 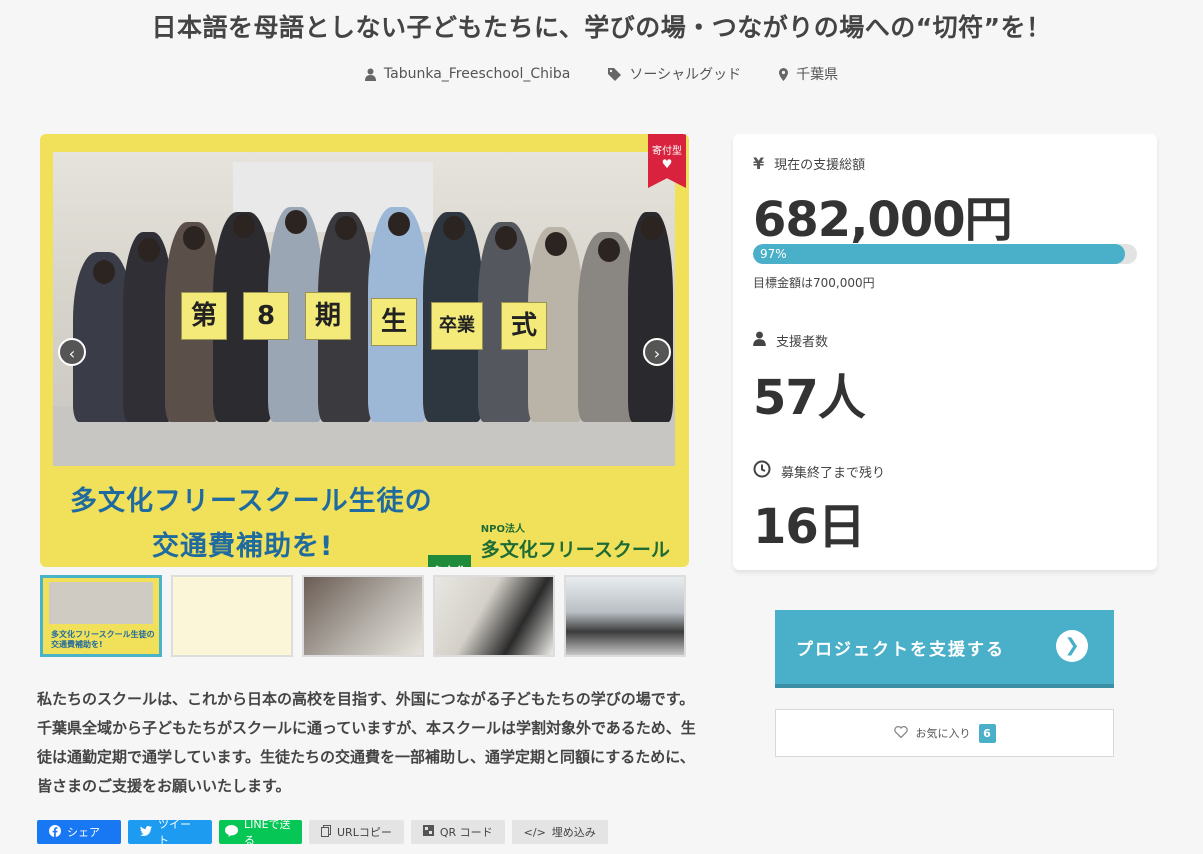 I want to click on qr-code-button: QR コード, so click(x=457, y=832).